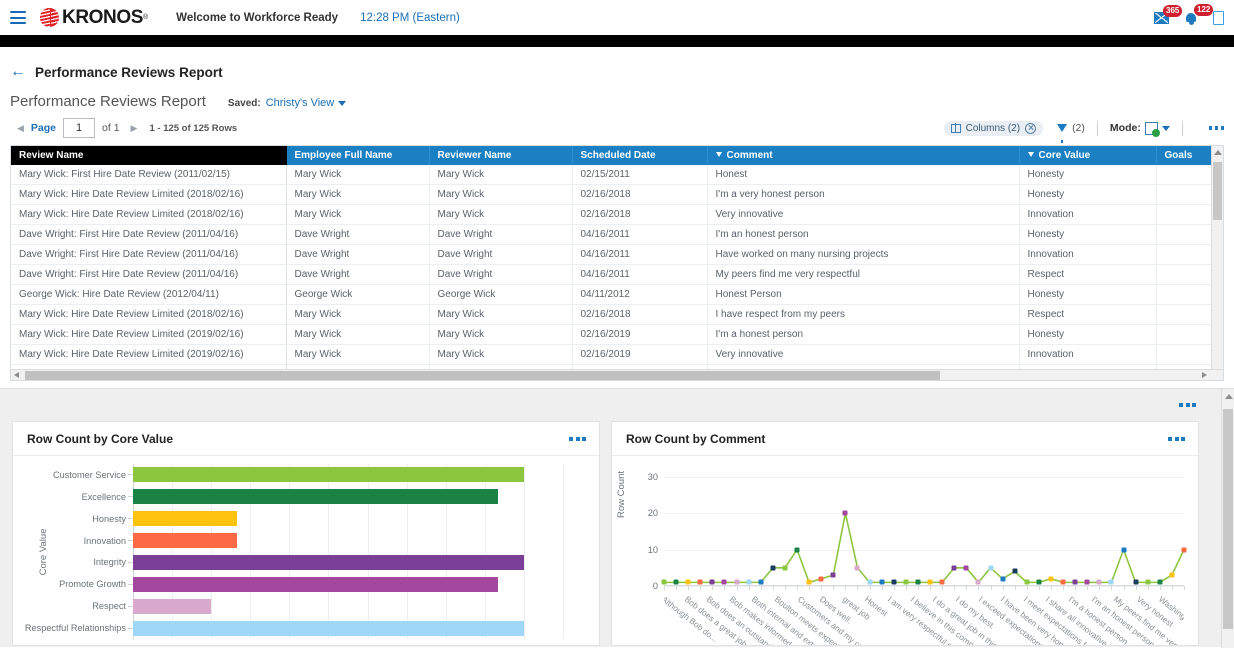  What do you see at coordinates (1071, 132) in the screenshot?
I see `filter-button: (2)` at bounding box center [1071, 132].